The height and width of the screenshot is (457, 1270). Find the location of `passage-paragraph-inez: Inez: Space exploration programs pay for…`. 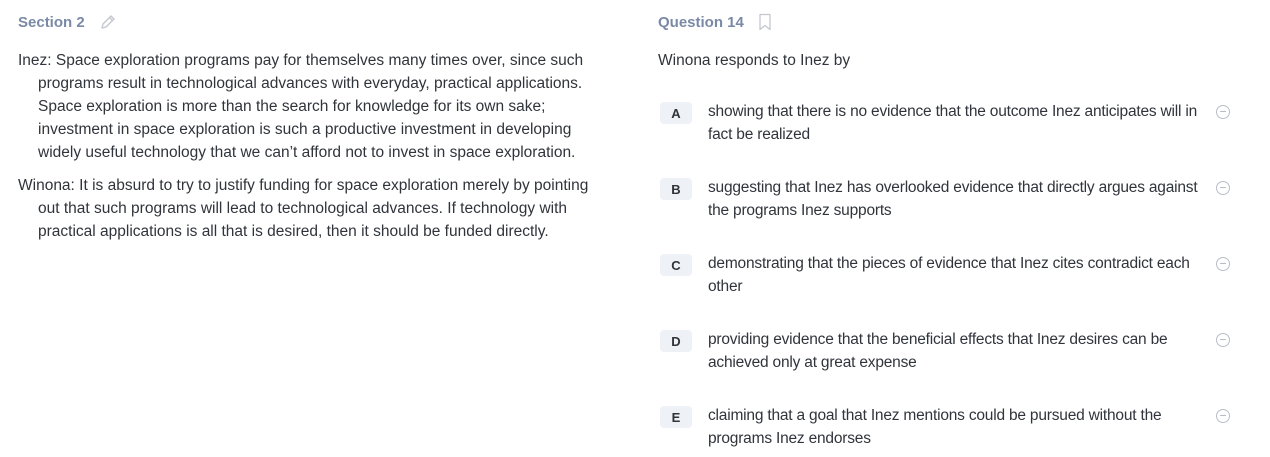

passage-paragraph-inez: Inez: Space exploration programs pay for… is located at coordinates (301, 106).